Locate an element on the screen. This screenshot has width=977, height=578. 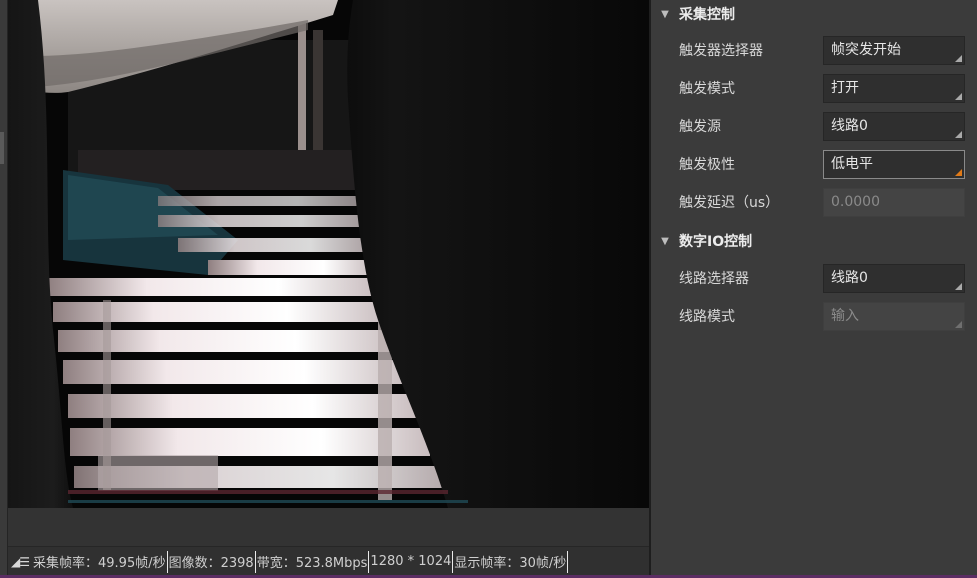
property-row-trigger-delay: 触发延迟（us） 0.0000 is located at coordinates (814, 203).